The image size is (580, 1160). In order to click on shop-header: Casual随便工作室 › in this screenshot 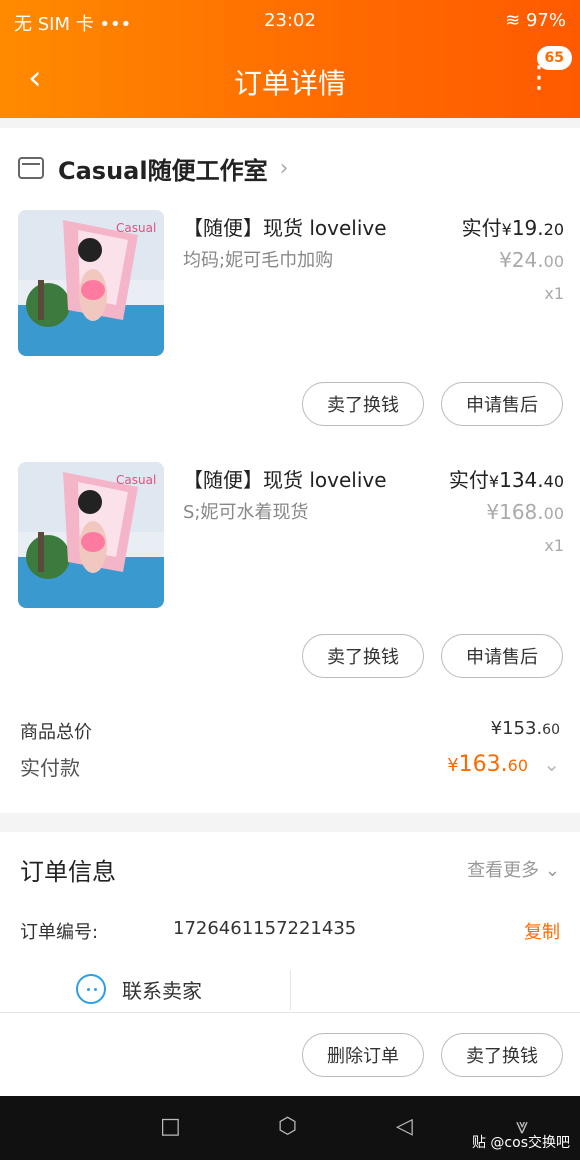, I will do `click(153, 168)`.